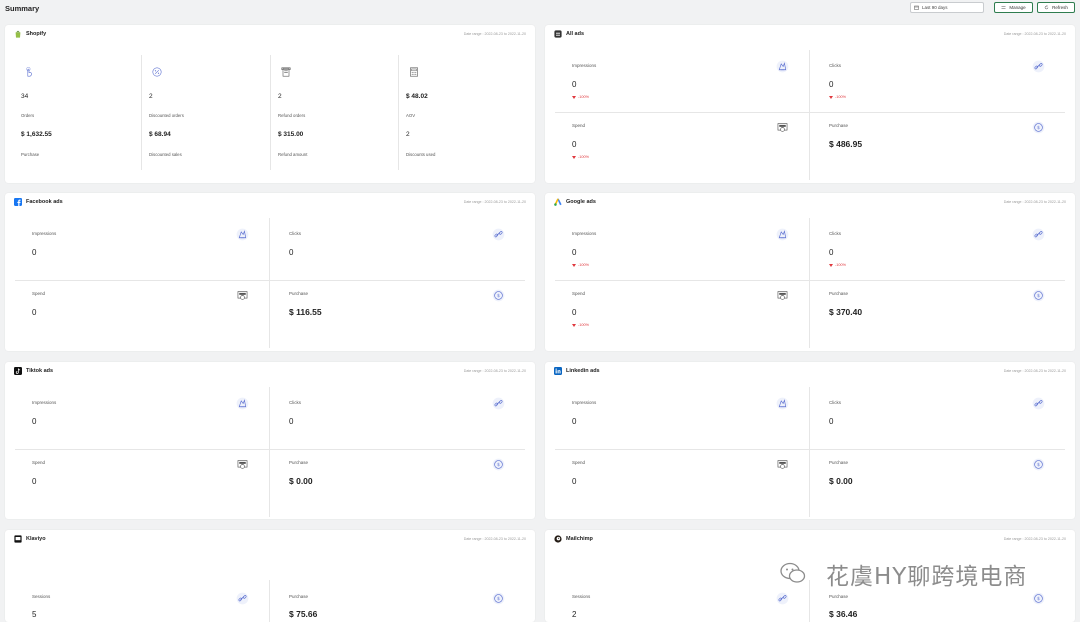 The height and width of the screenshot is (622, 1080). What do you see at coordinates (286, 72) in the screenshot?
I see `receipt-icon` at bounding box center [286, 72].